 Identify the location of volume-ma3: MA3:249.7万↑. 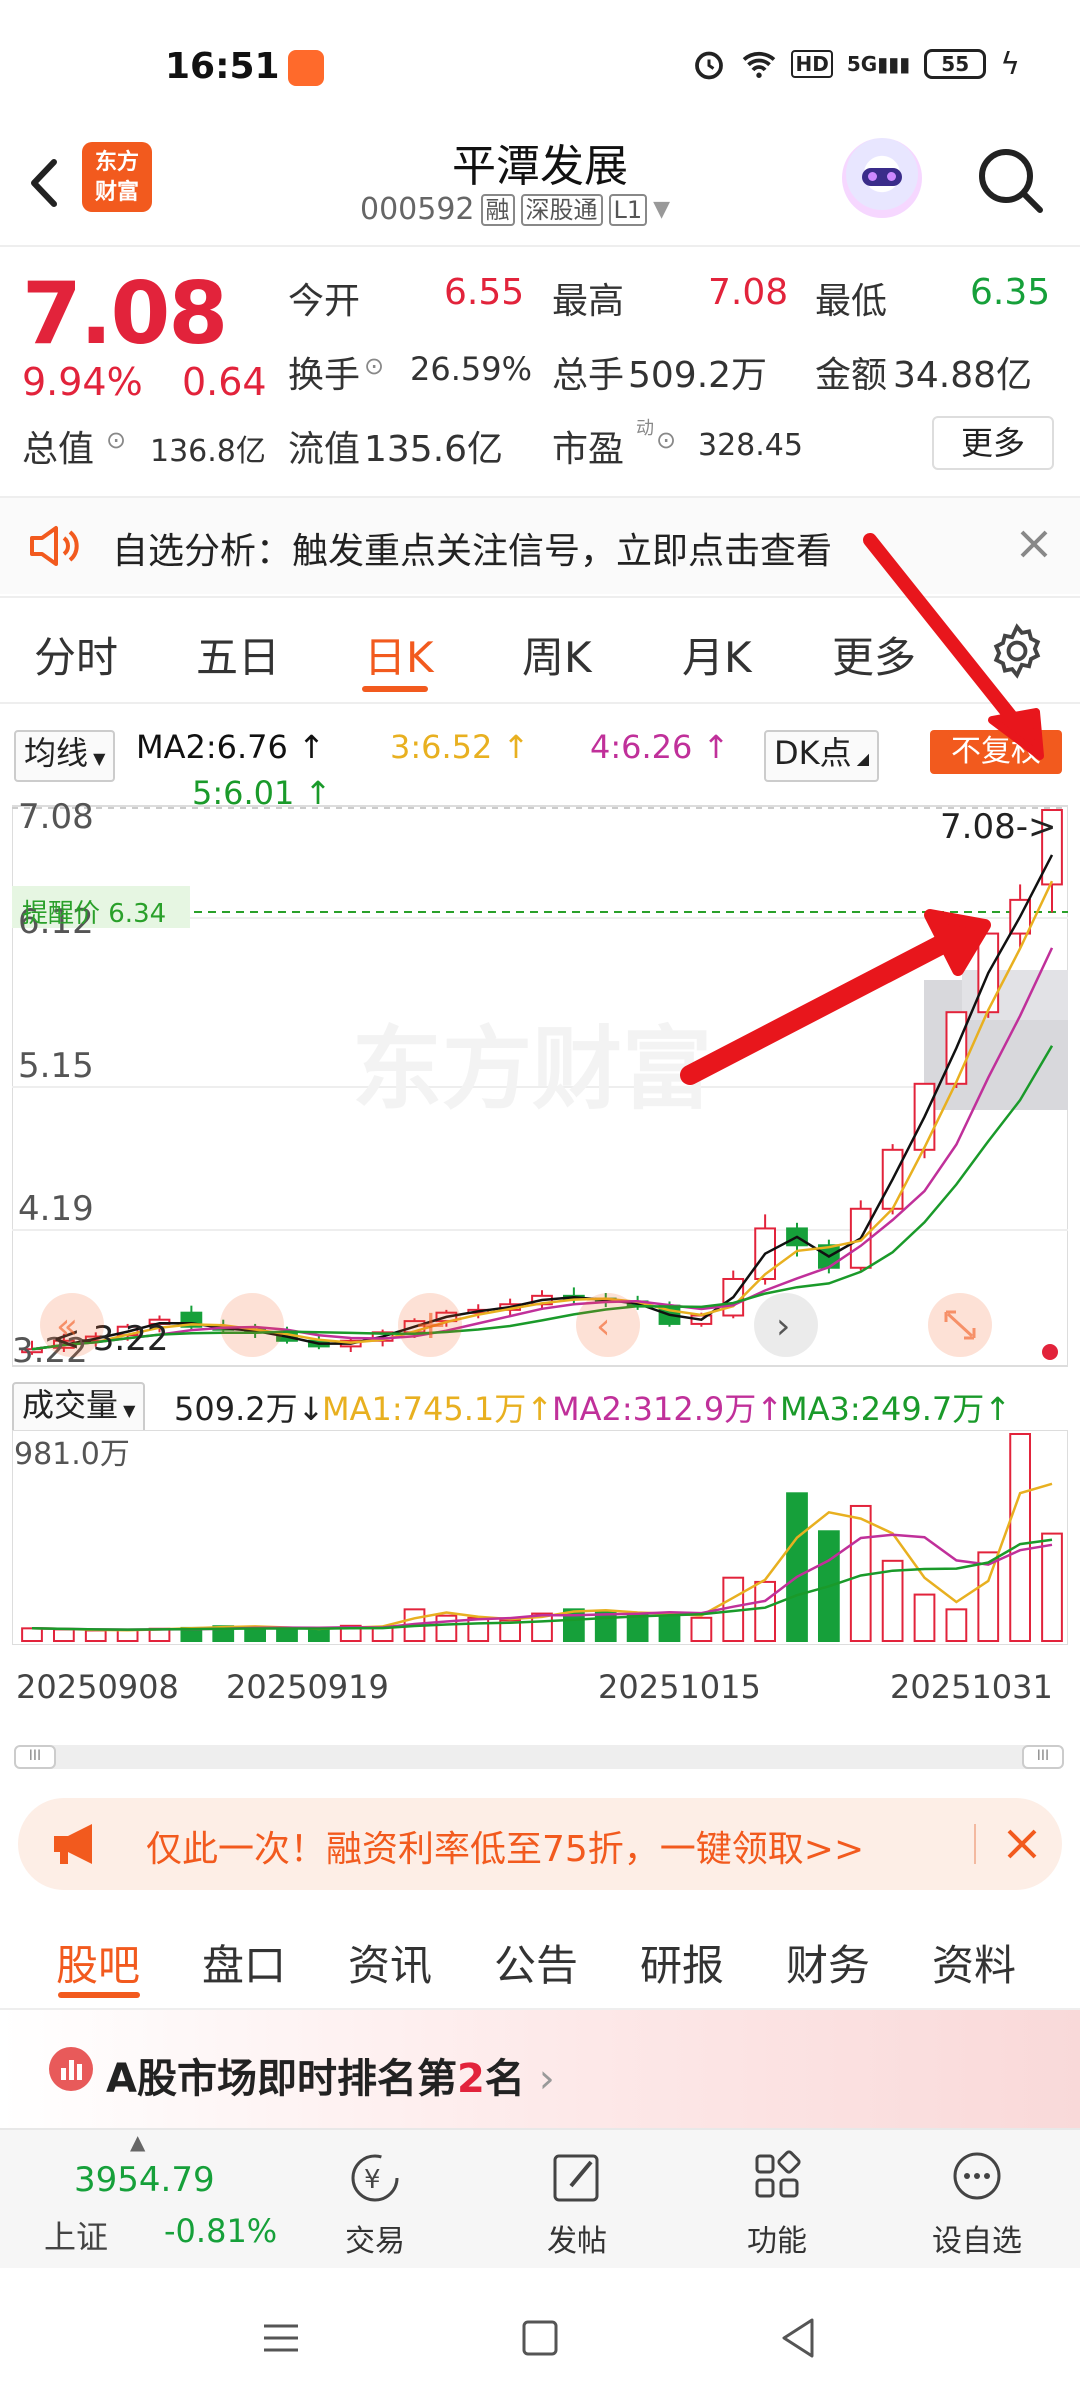
(896, 1409).